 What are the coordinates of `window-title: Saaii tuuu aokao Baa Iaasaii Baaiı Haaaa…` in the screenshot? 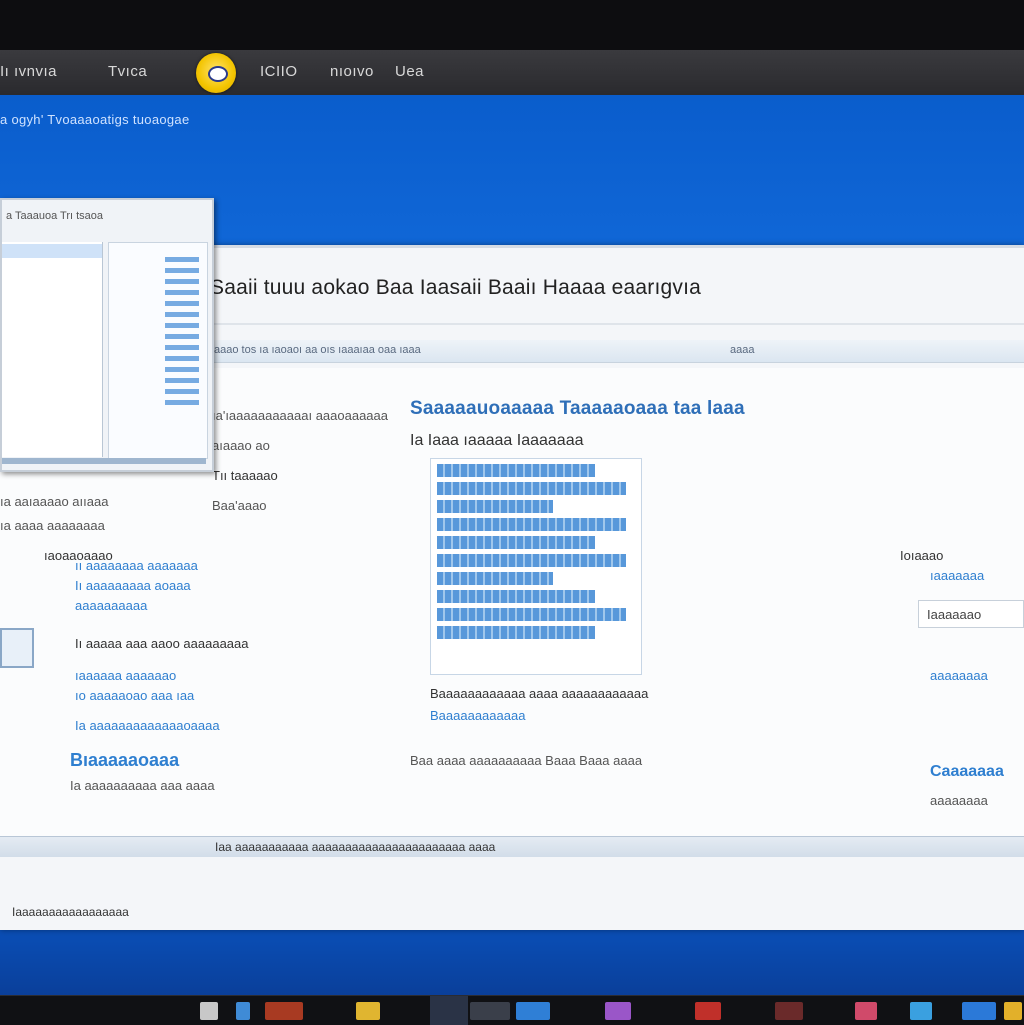 It's located at (456, 287).